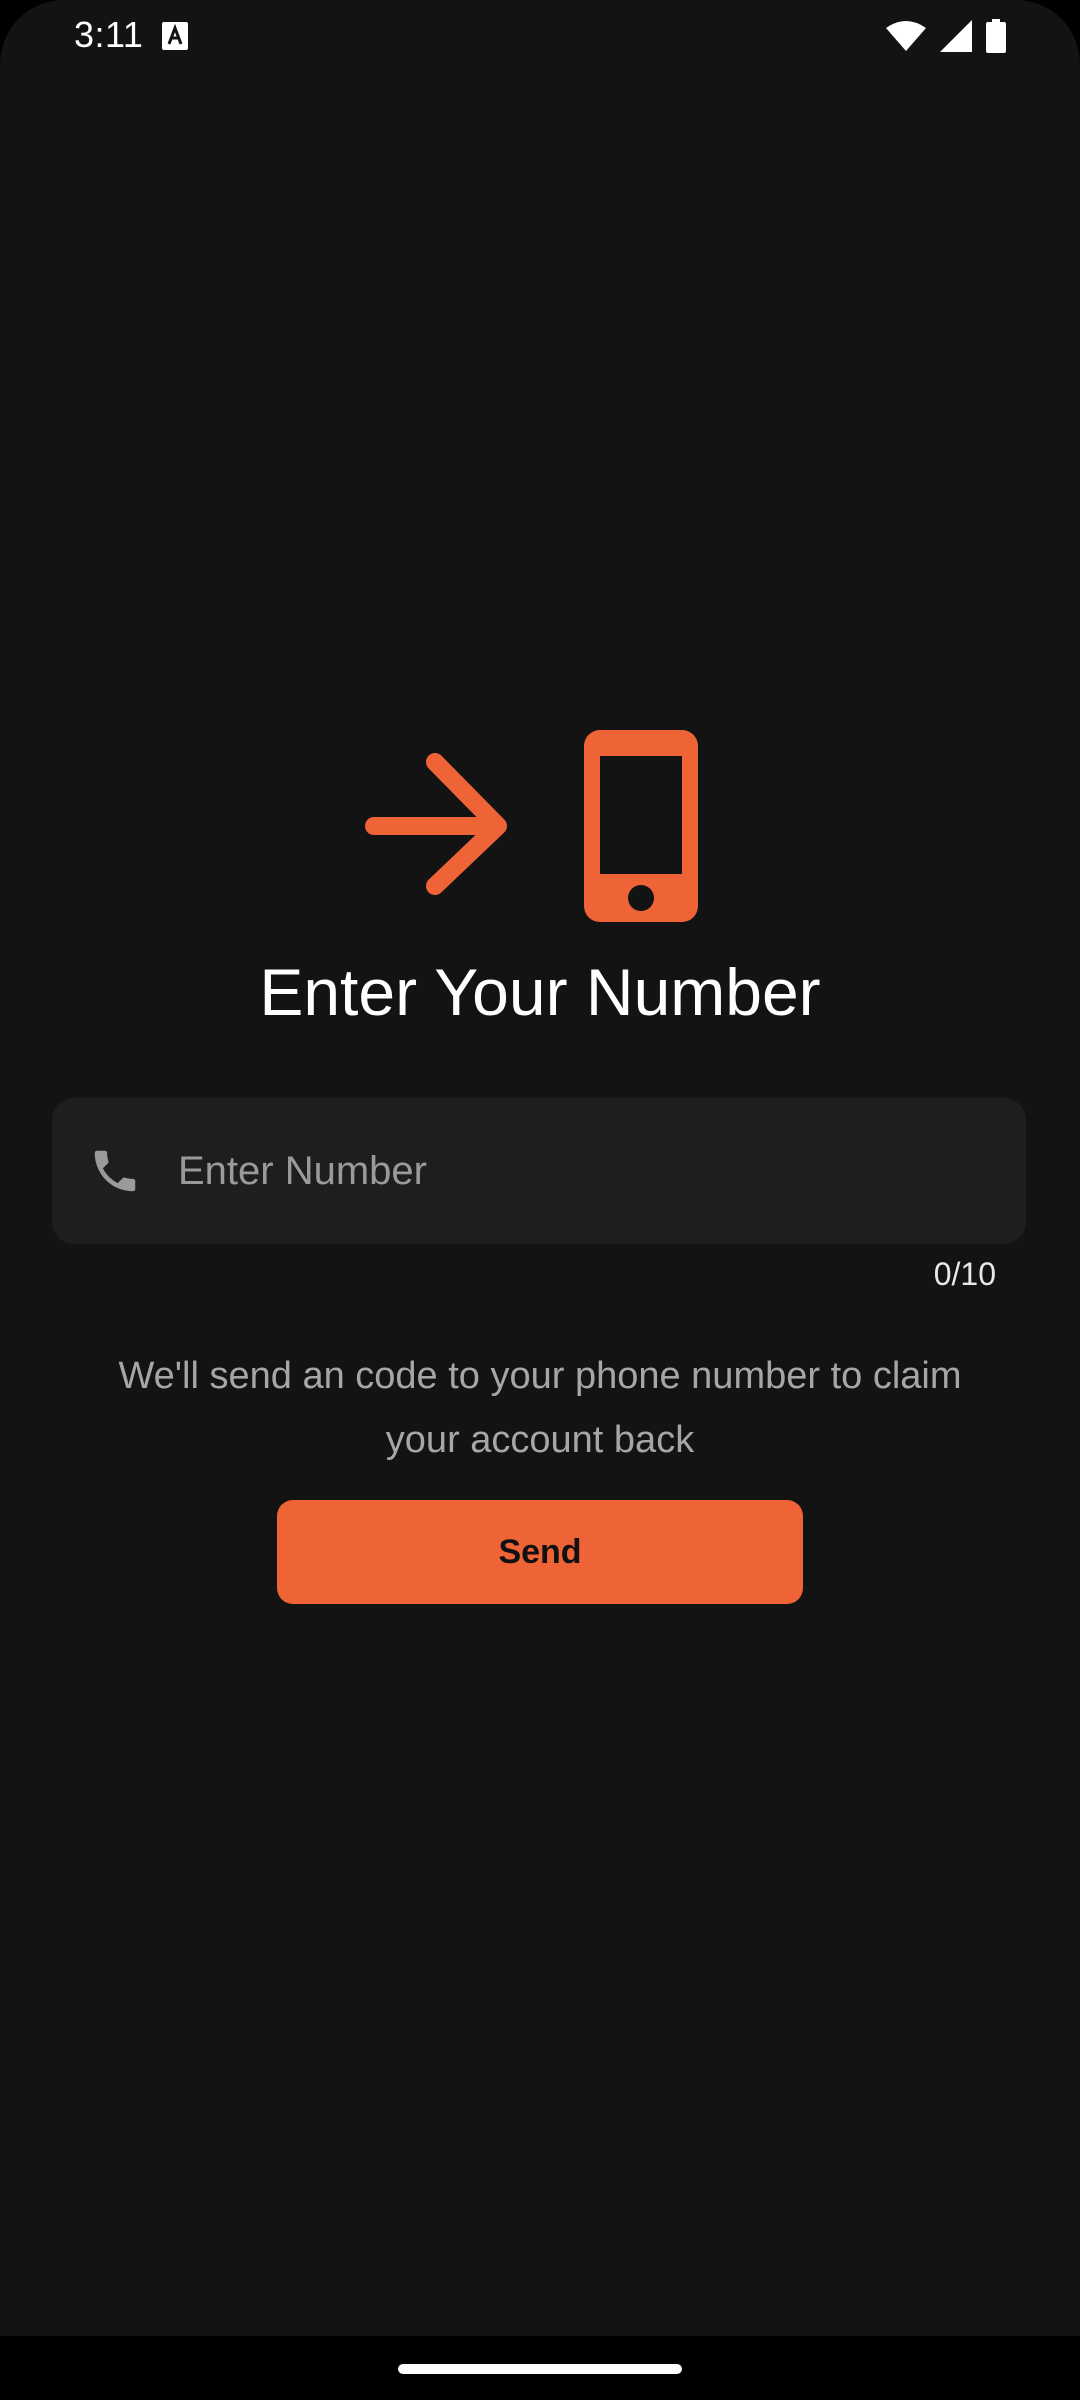  I want to click on status-bar: 3:11, so click(540, 36).